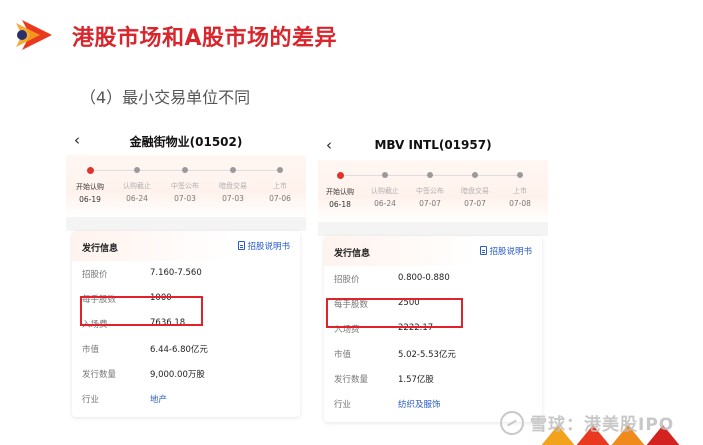  What do you see at coordinates (205, 38) in the screenshot?
I see `slide-title: 港股市场和A股市场的差异` at bounding box center [205, 38].